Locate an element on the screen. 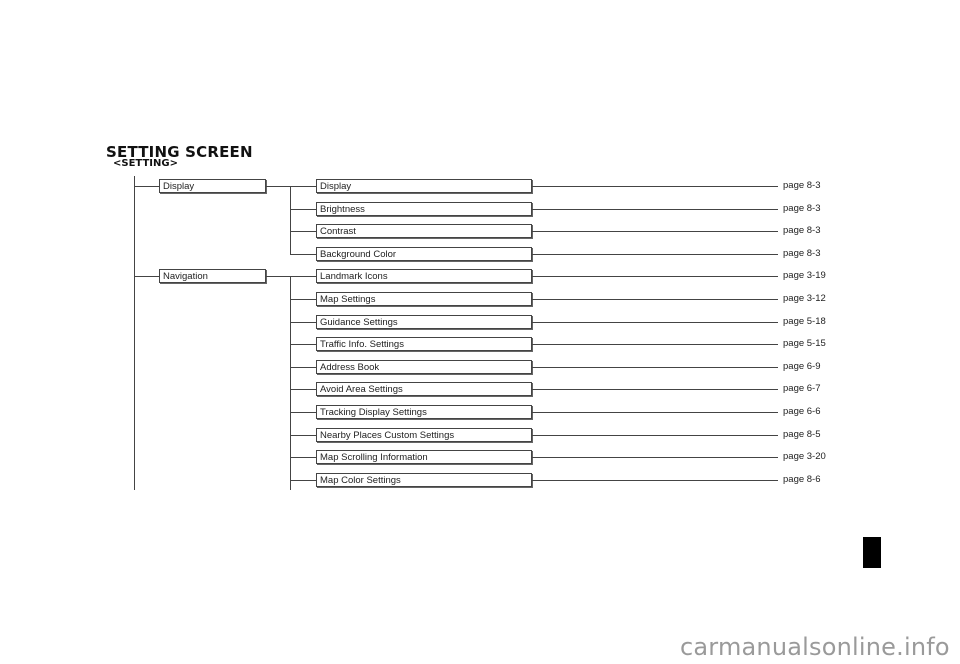 This screenshot has height=664, width=960. page-reference: page 5-15 is located at coordinates (804, 343).